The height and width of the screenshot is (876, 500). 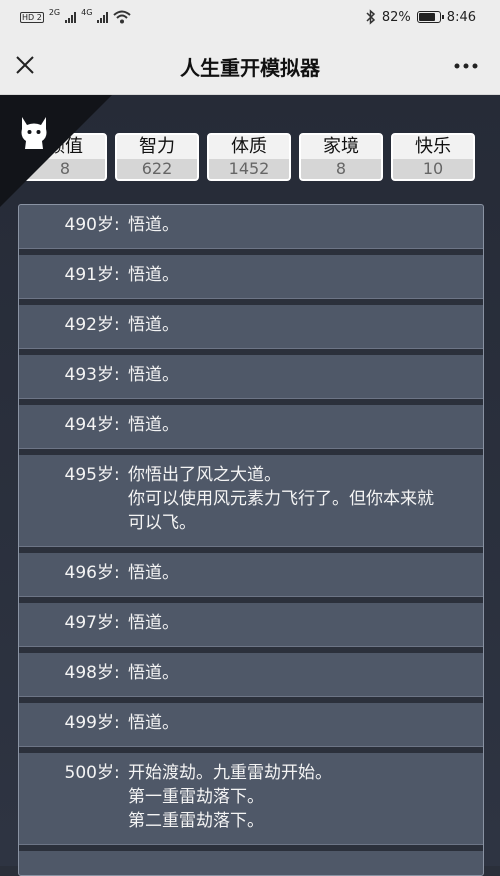 What do you see at coordinates (89, 573) in the screenshot?
I see `log-age: 496岁` at bounding box center [89, 573].